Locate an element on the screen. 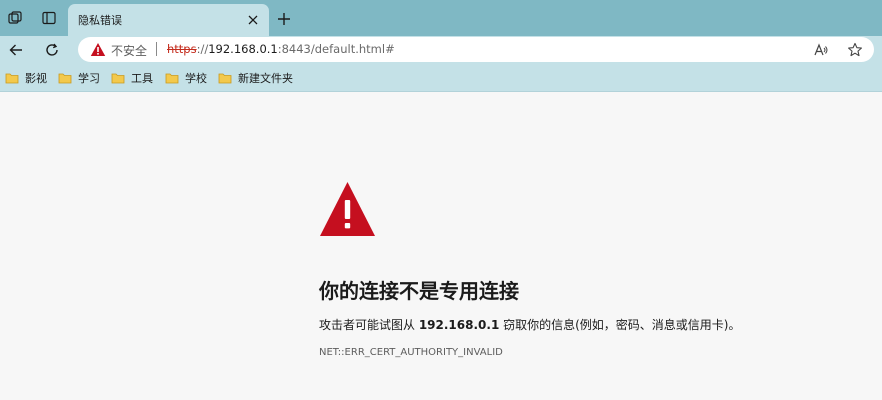  bookmark-label: 影视 is located at coordinates (36, 78).